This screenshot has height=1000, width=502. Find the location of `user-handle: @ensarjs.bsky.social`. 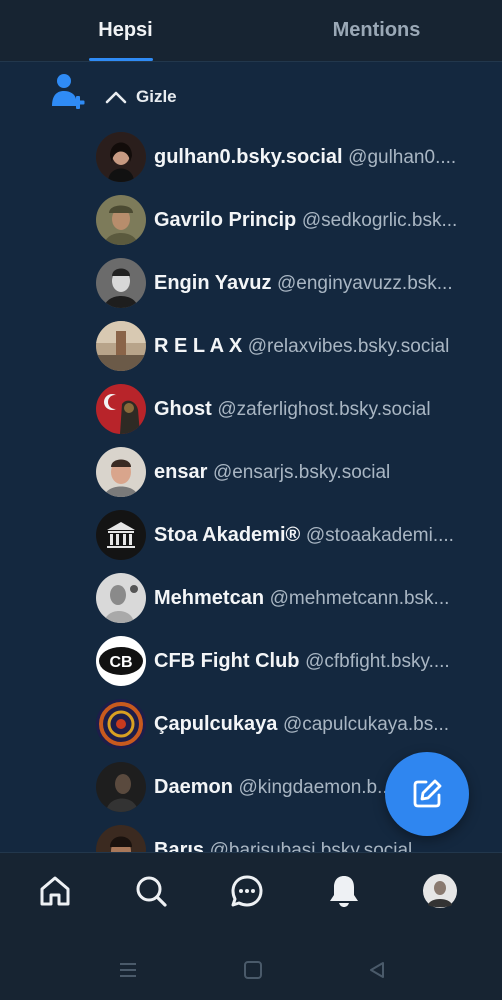

user-handle: @ensarjs.bsky.social is located at coordinates (301, 472).